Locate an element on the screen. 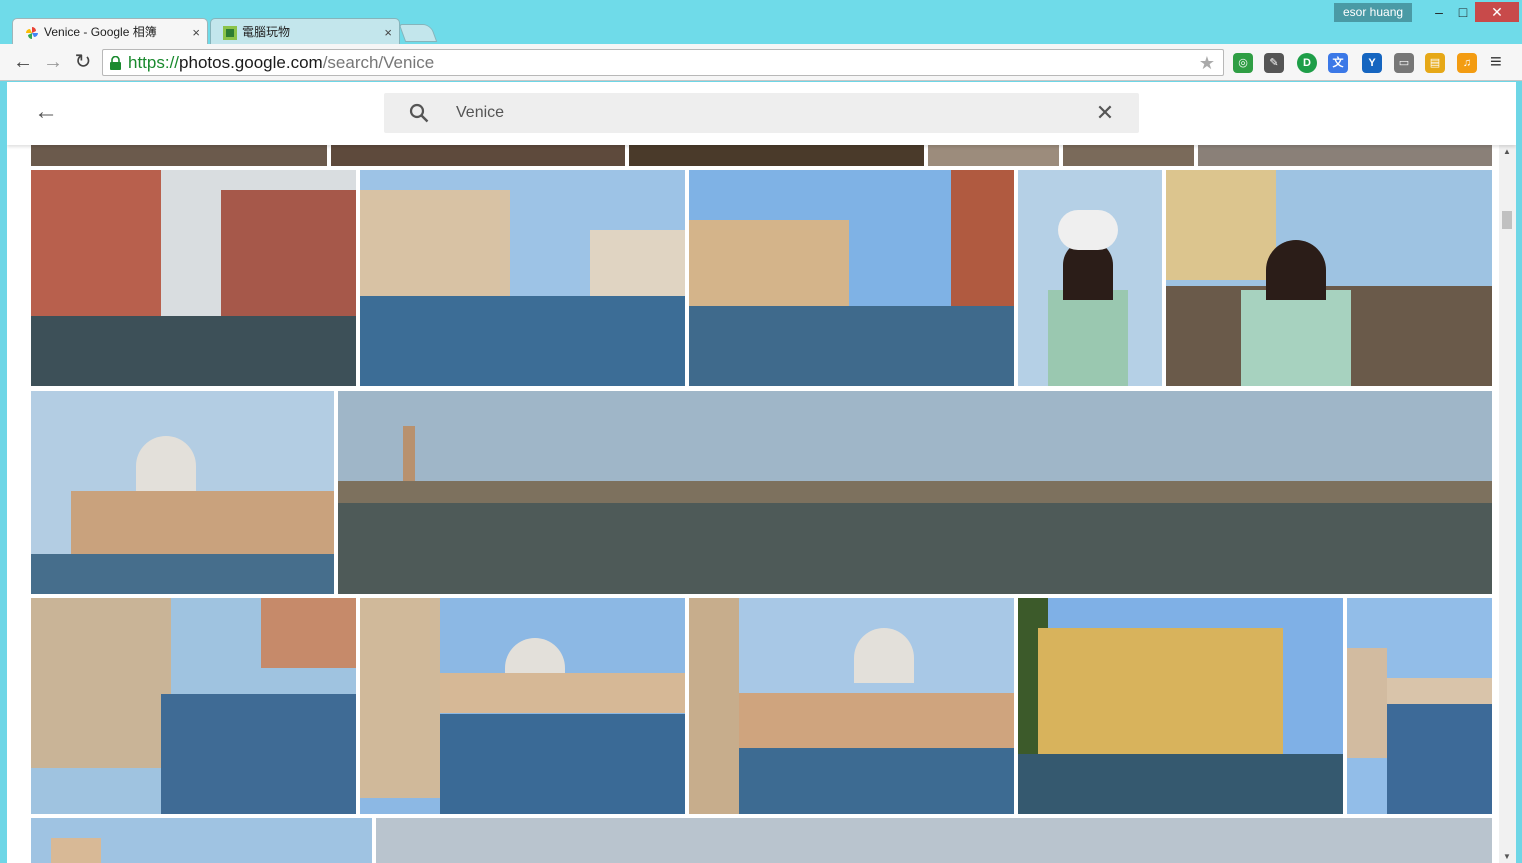  sync-extension-icon: ◎ is located at coordinates (1243, 63).